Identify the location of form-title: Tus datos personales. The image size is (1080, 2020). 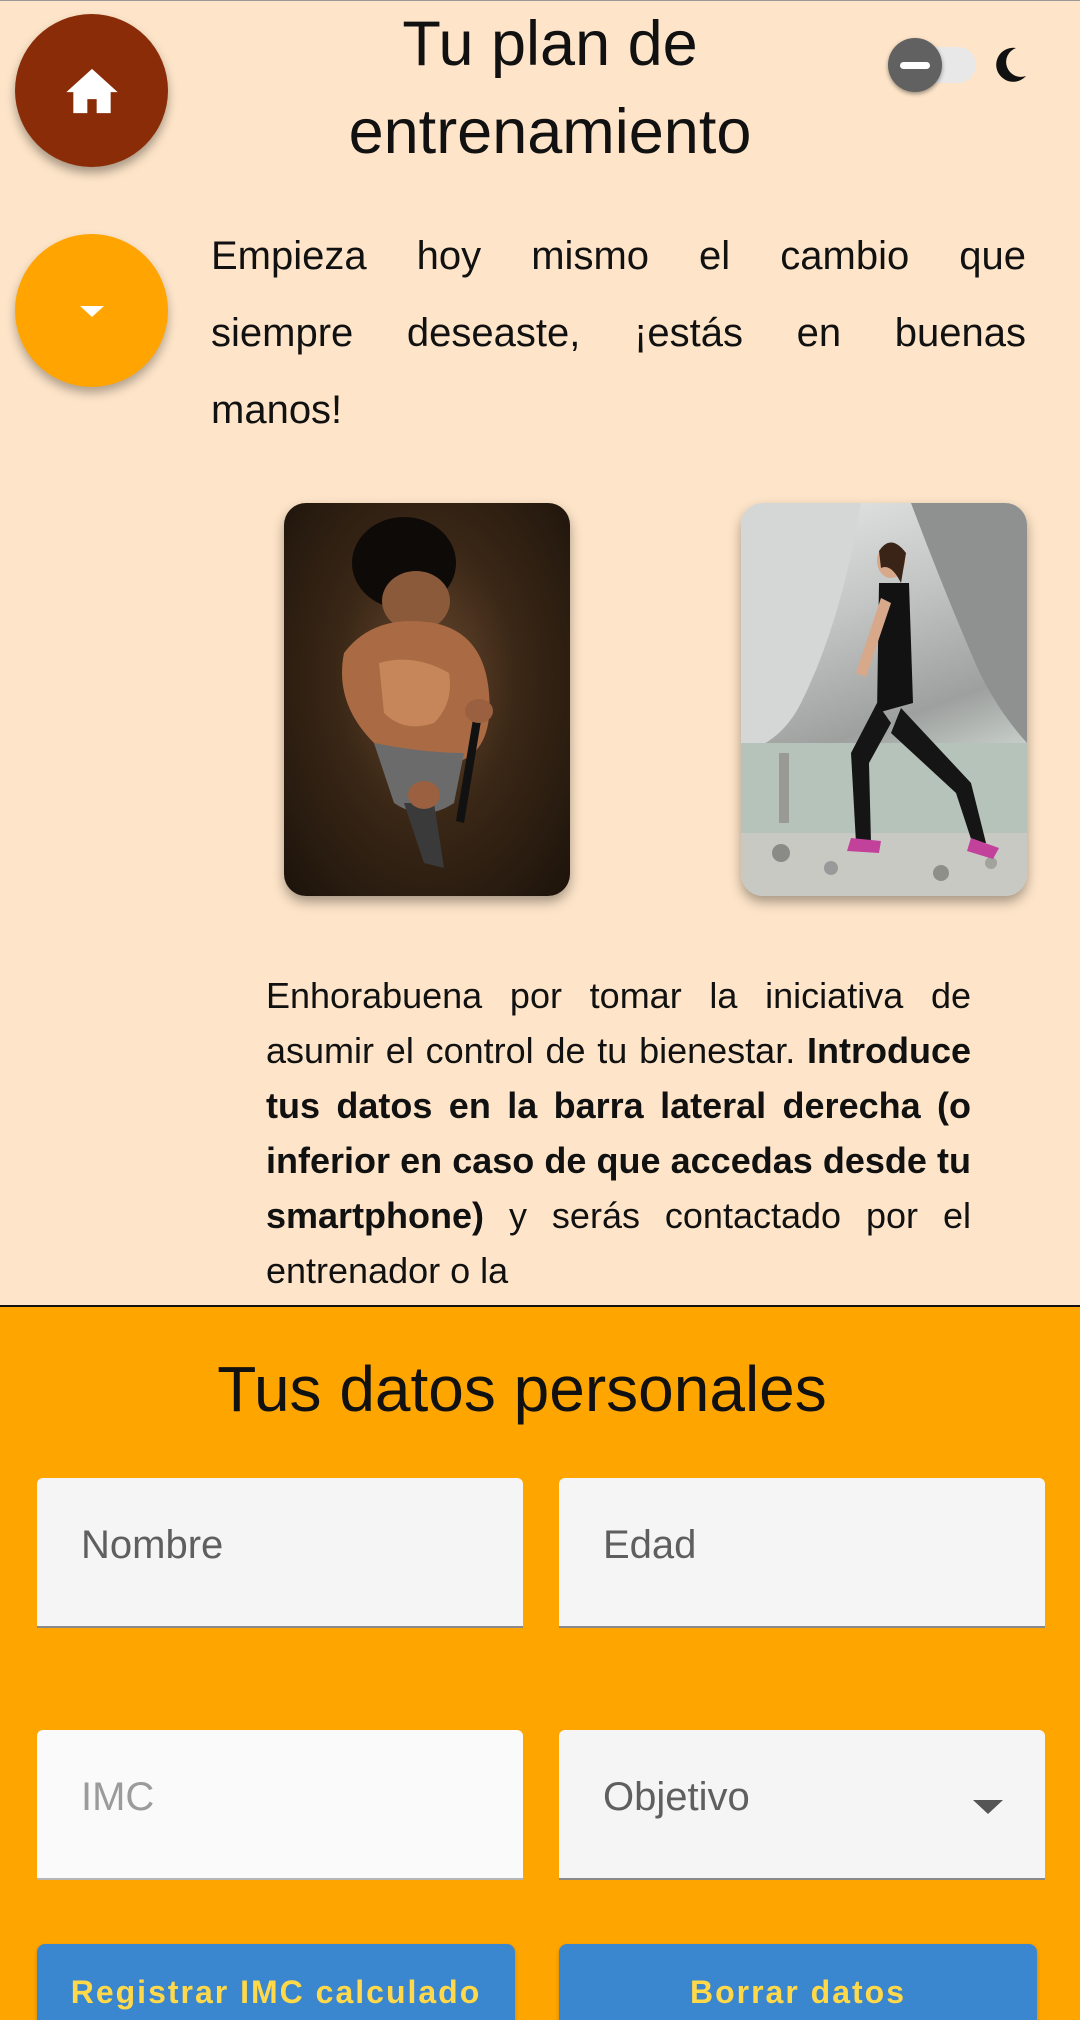
(522, 1389).